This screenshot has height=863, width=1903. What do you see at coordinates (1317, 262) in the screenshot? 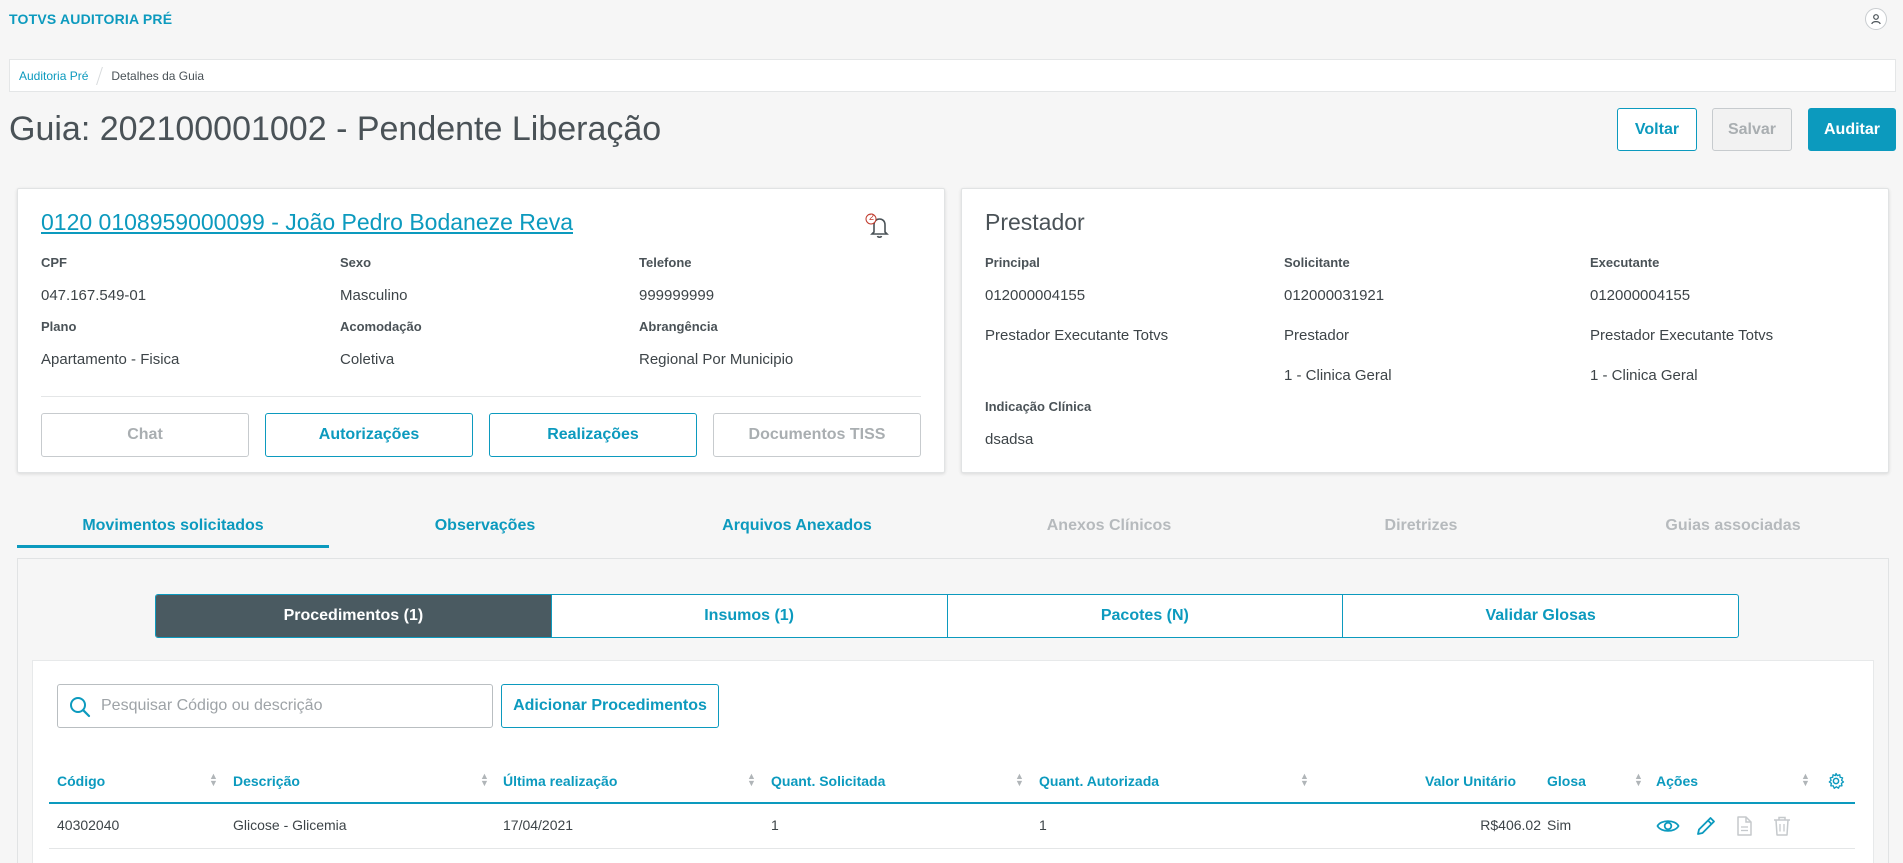
I see `solicitante-label: Solicitante` at bounding box center [1317, 262].